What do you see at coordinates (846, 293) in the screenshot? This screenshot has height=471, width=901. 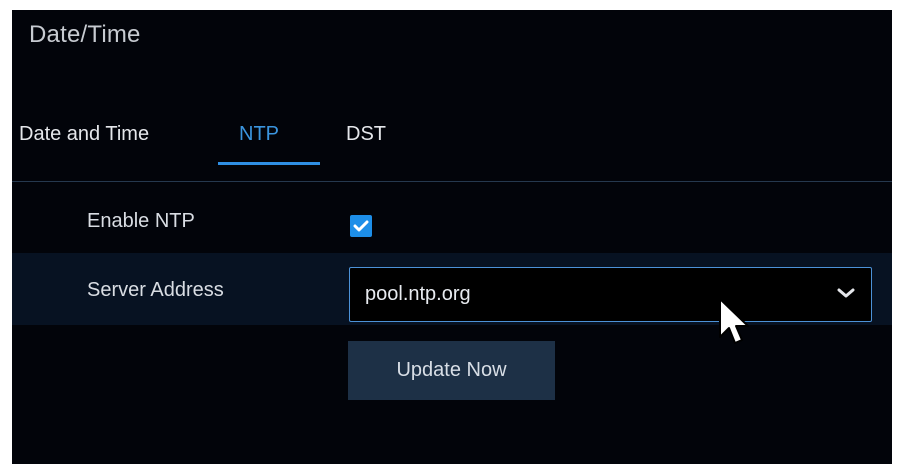 I see `chevron-down-icon` at bounding box center [846, 293].